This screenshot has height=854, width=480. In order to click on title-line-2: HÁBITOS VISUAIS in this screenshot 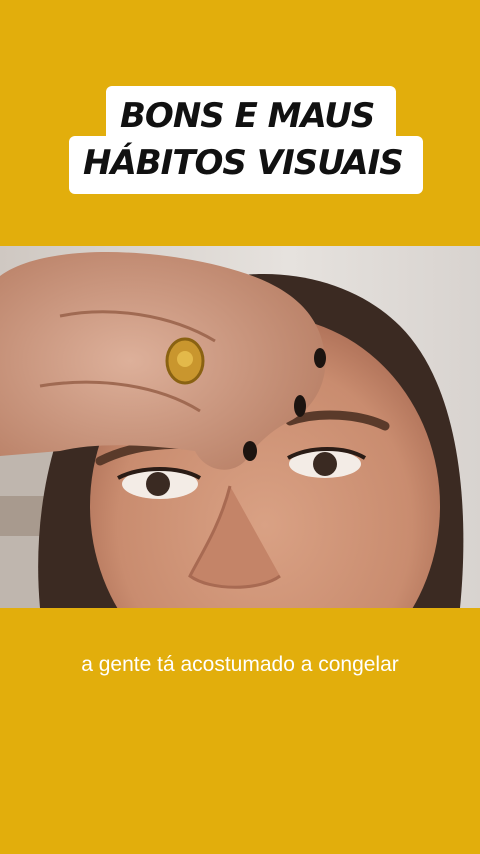, I will do `click(246, 165)`.